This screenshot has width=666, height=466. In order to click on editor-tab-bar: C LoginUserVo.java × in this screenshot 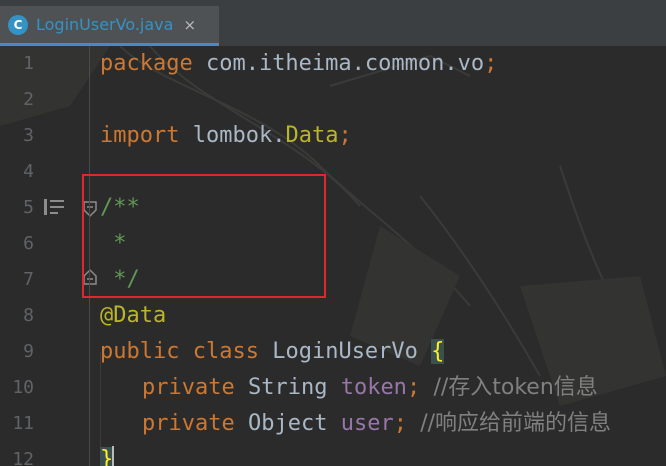, I will do `click(333, 23)`.